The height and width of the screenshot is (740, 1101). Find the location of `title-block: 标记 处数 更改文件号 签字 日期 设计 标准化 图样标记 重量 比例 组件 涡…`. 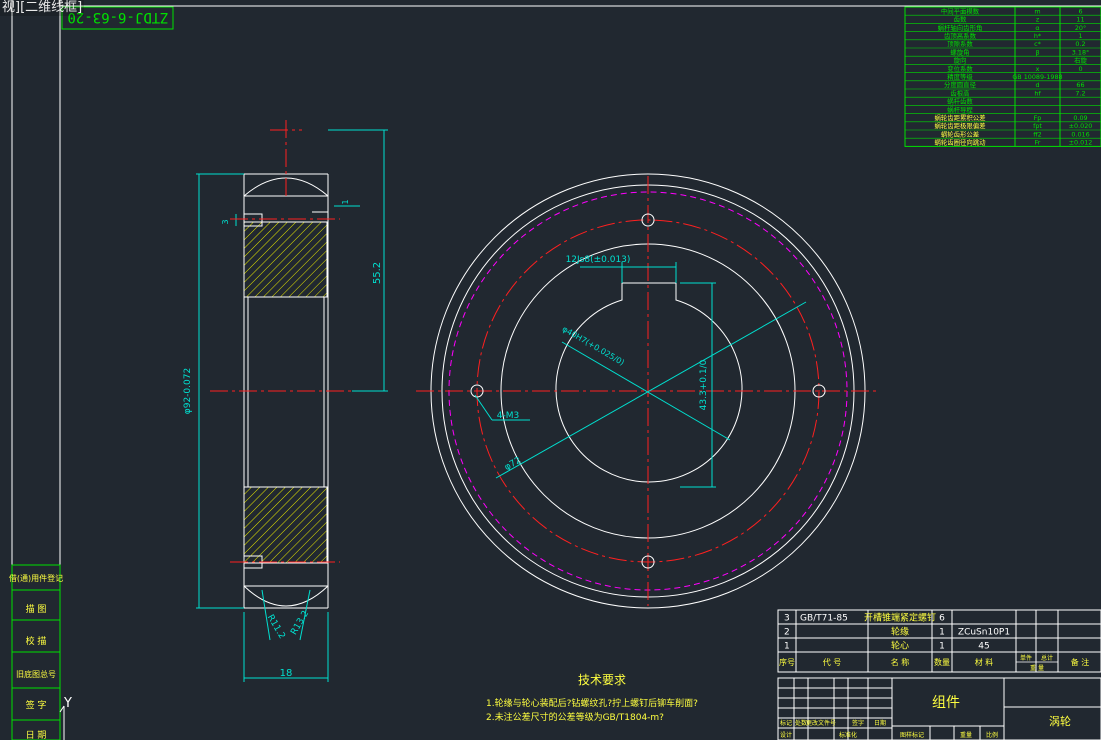

title-block: 标记 处数 更改文件号 签字 日期 设计 标准化 图样标记 重量 比例 组件 涡… is located at coordinates (939, 708).